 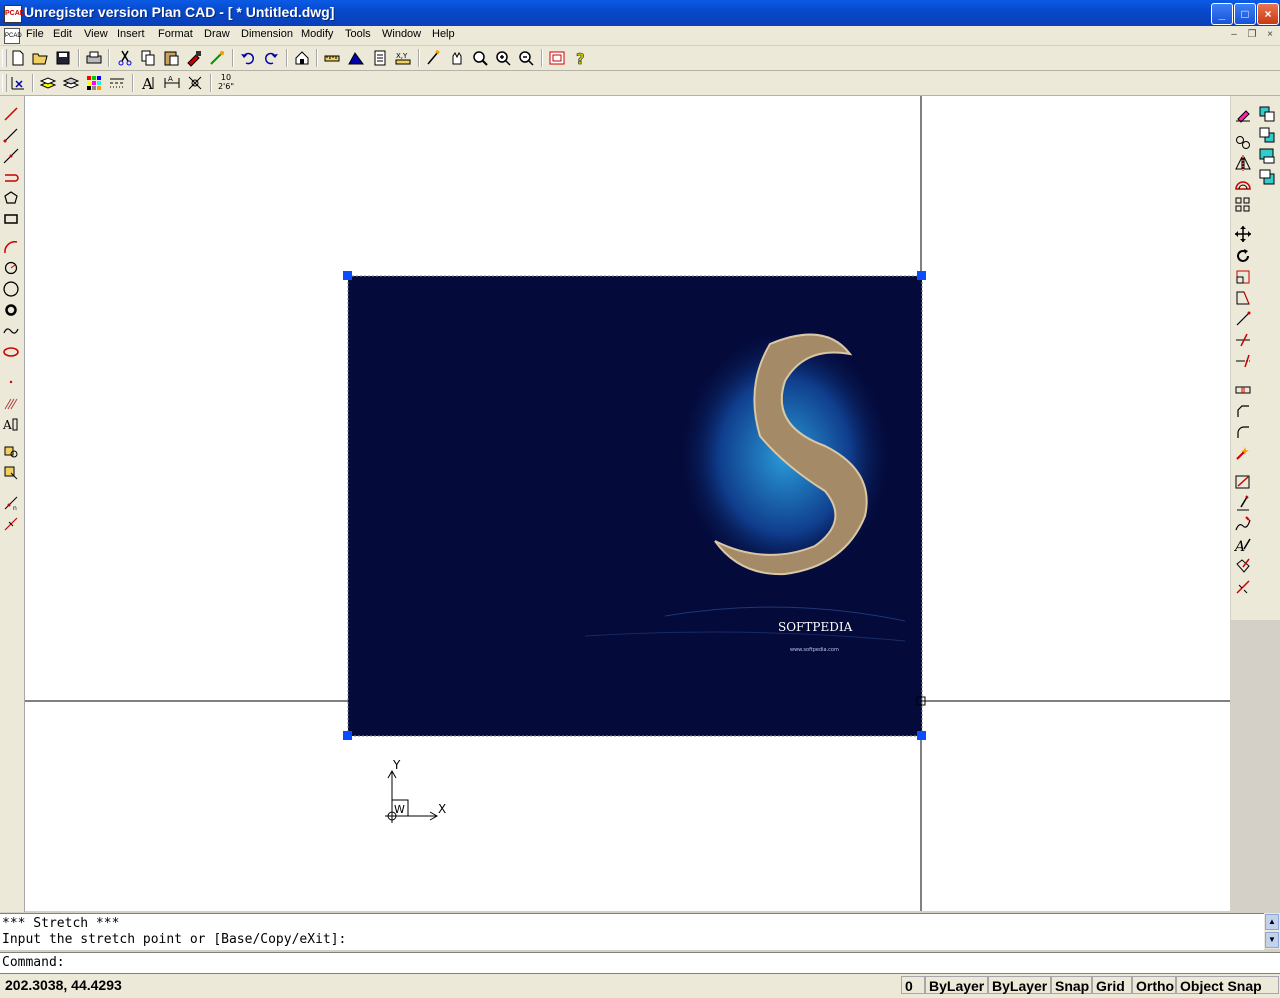 I want to click on zoom-realtime-icon, so click(x=480, y=58).